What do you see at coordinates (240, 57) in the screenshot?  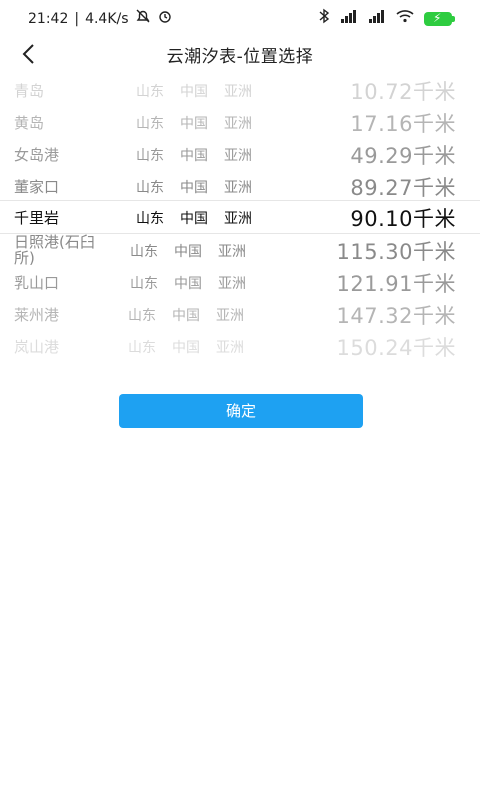 I see `page-title: 云潮汐表-位置选择` at bounding box center [240, 57].